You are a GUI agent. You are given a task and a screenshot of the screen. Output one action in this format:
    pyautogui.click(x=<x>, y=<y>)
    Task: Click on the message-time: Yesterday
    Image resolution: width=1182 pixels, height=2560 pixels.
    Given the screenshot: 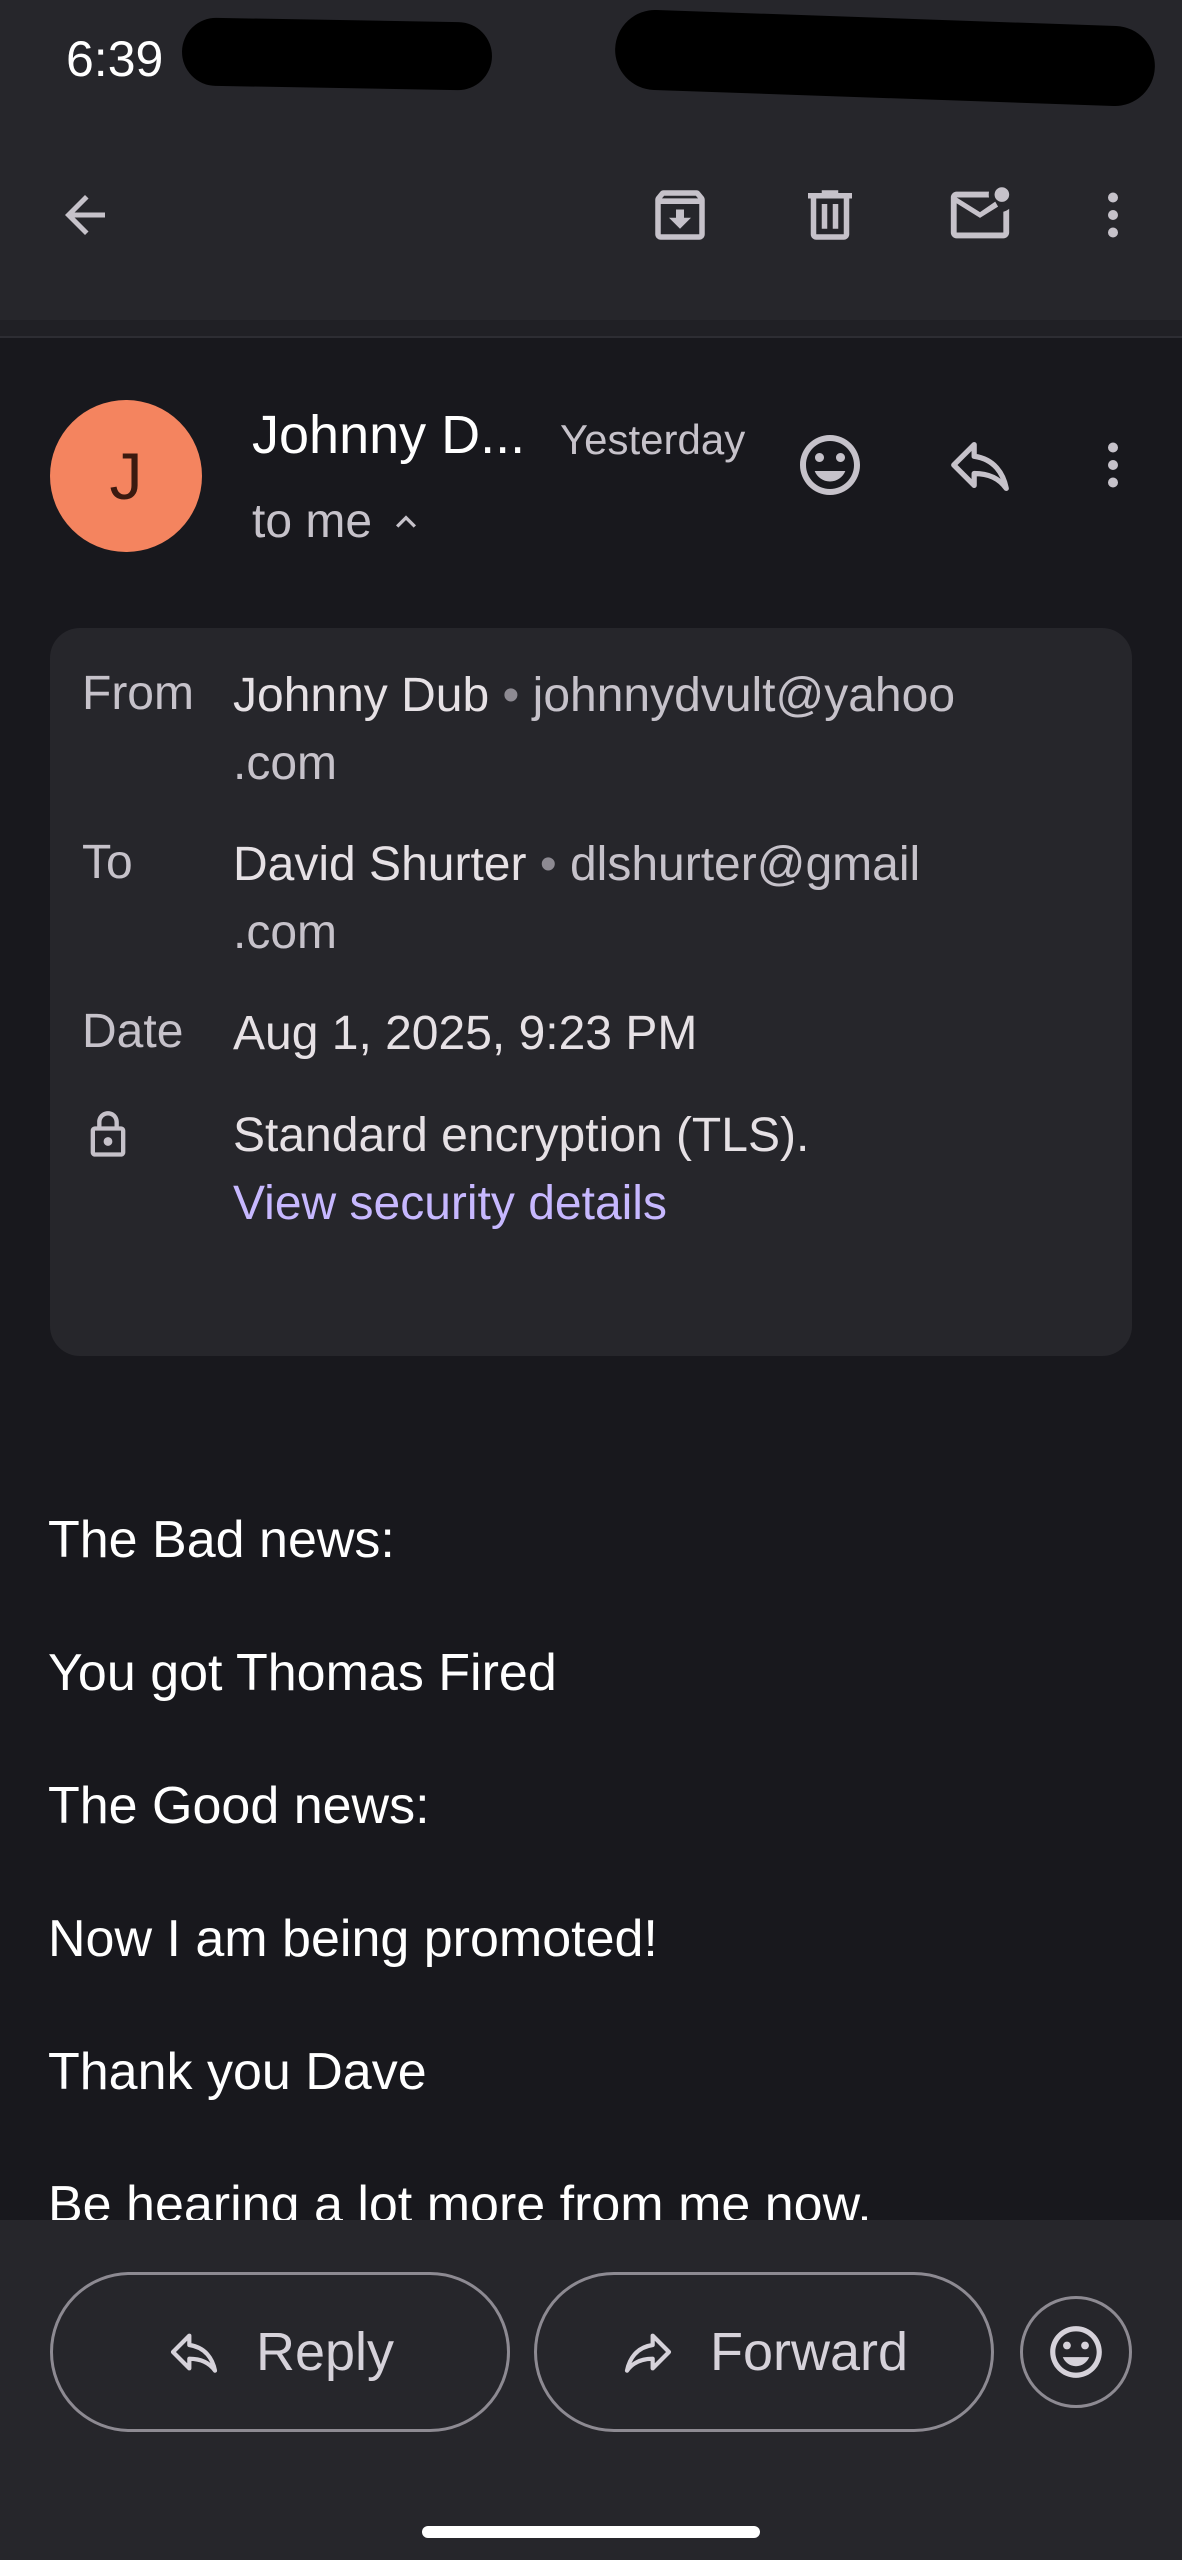 What is the action you would take?
    pyautogui.click(x=653, y=439)
    